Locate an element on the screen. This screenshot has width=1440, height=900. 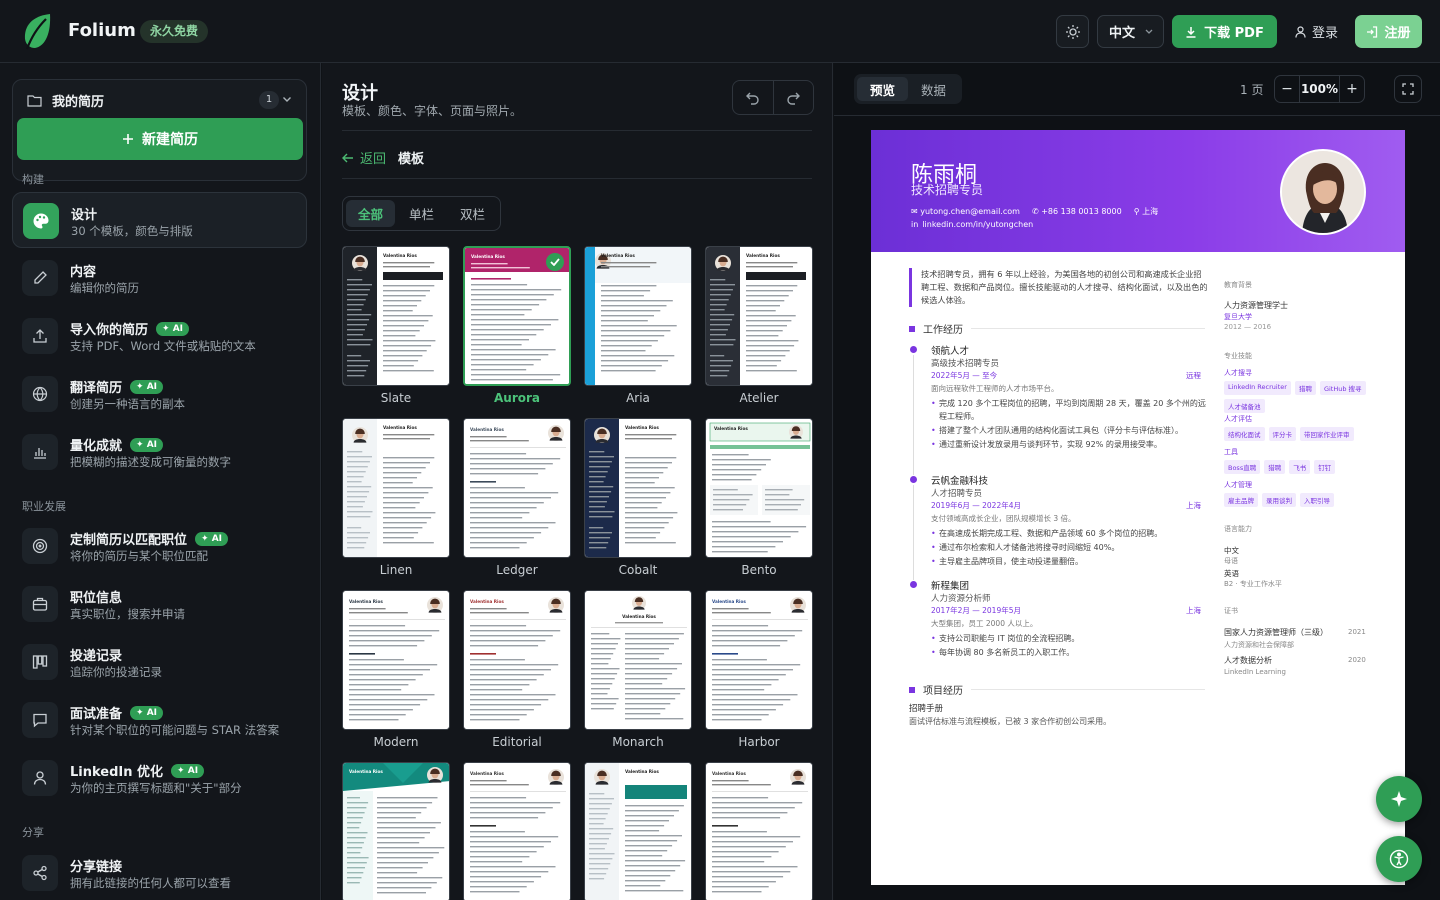
login-button: 登录 is located at coordinates (1316, 31).